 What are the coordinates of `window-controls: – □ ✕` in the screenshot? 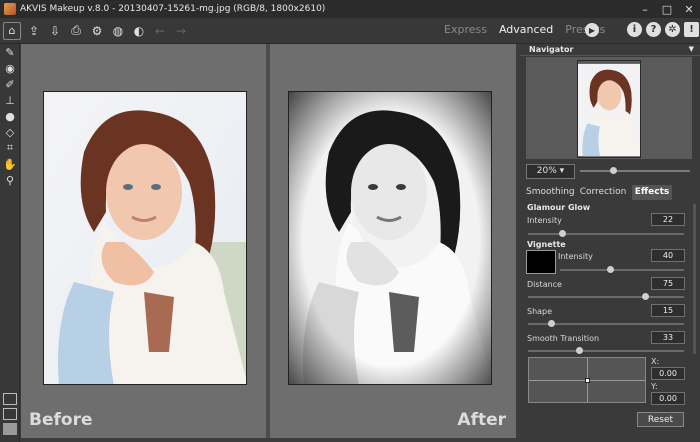 It's located at (667, 9).